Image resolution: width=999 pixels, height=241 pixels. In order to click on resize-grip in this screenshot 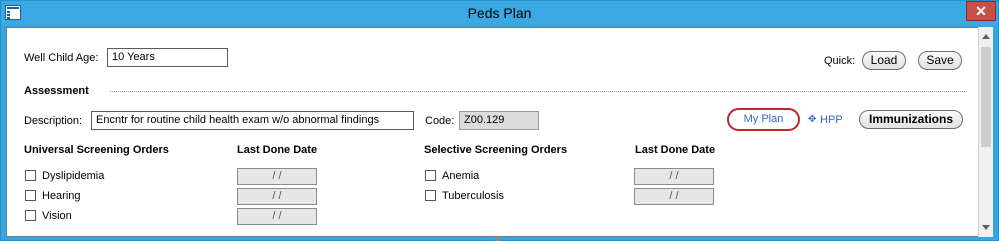, I will do `click(497, 238)`.